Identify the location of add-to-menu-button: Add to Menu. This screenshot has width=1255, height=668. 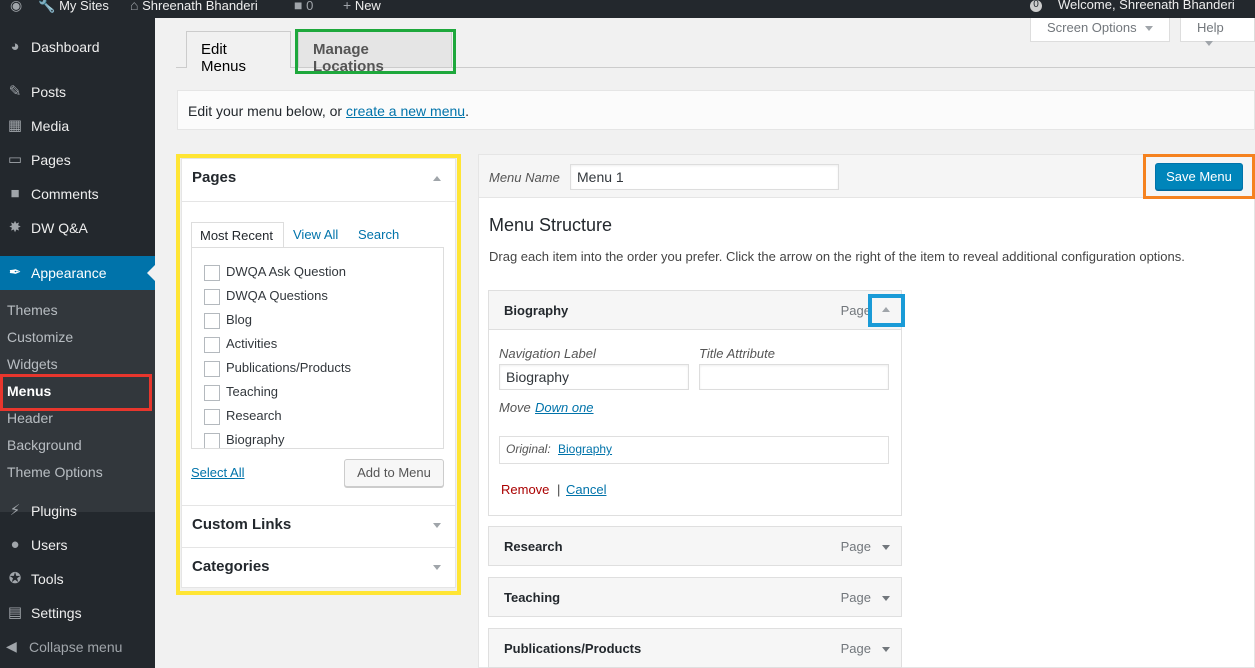
(394, 473).